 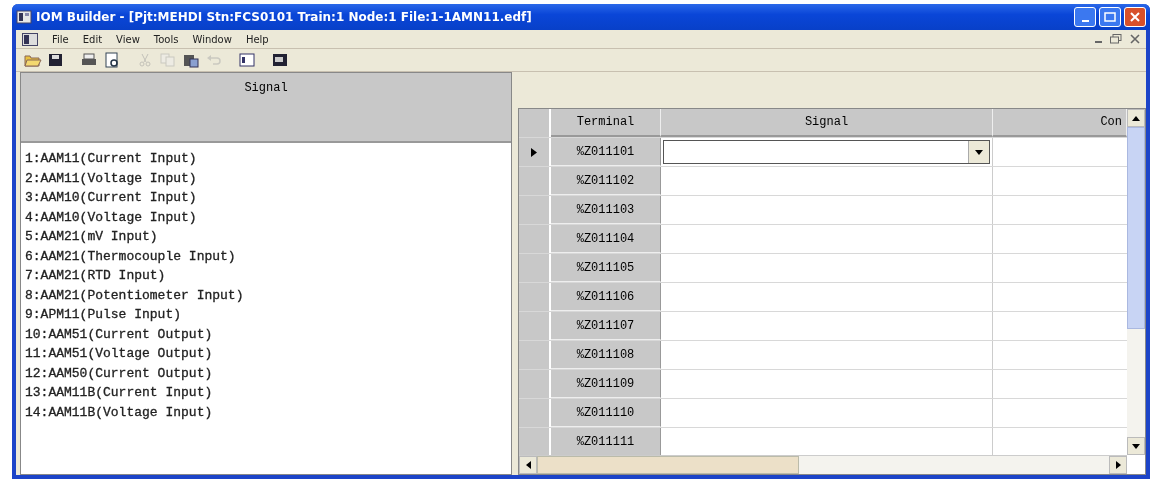 I want to click on column-header: Con, so click(x=1060, y=123).